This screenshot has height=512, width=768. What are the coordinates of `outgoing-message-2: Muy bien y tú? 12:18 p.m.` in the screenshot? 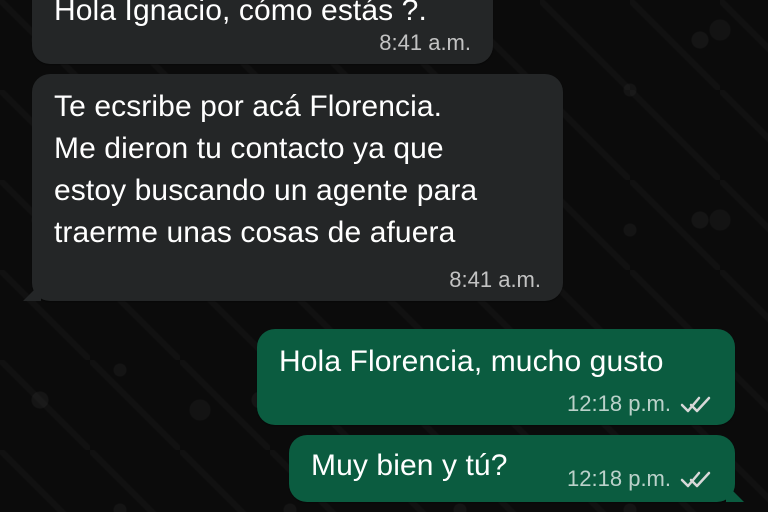 It's located at (516, 468).